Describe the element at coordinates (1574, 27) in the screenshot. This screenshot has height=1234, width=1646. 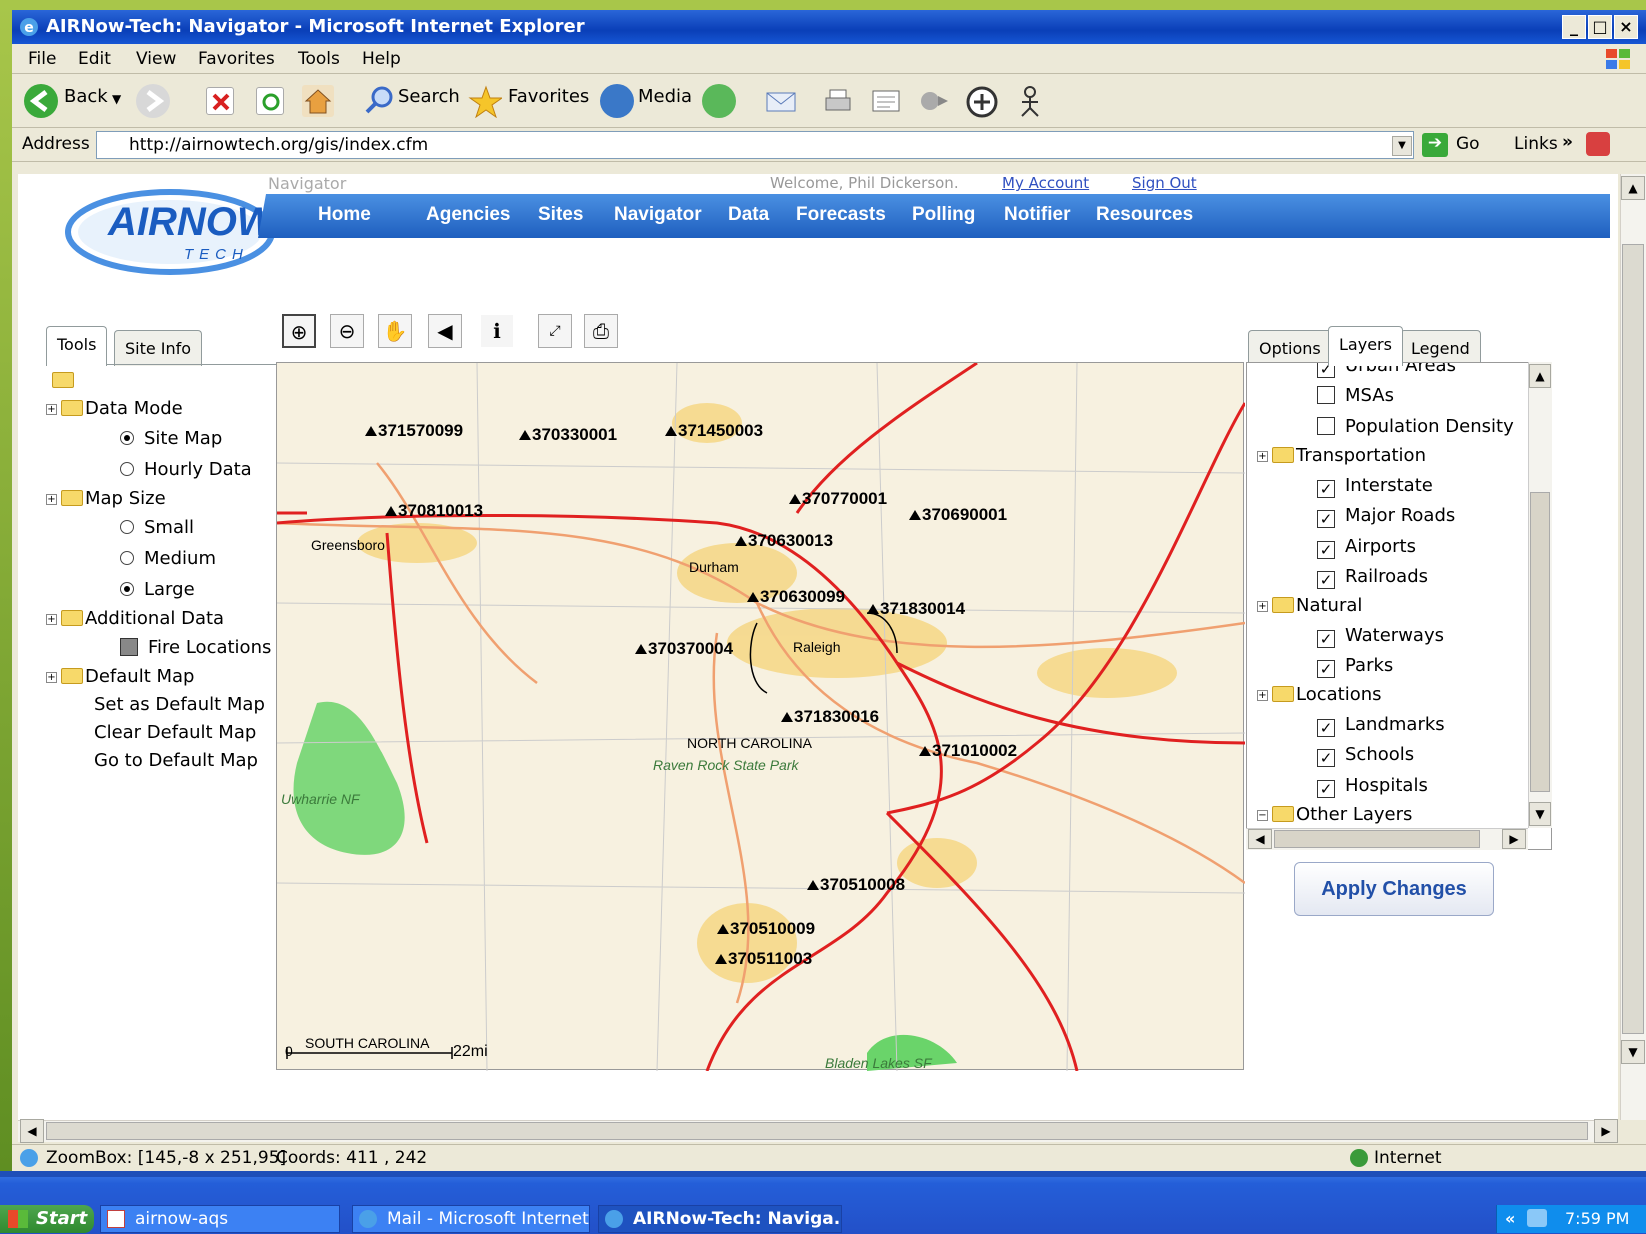
I see `minimize-button: _` at that location.